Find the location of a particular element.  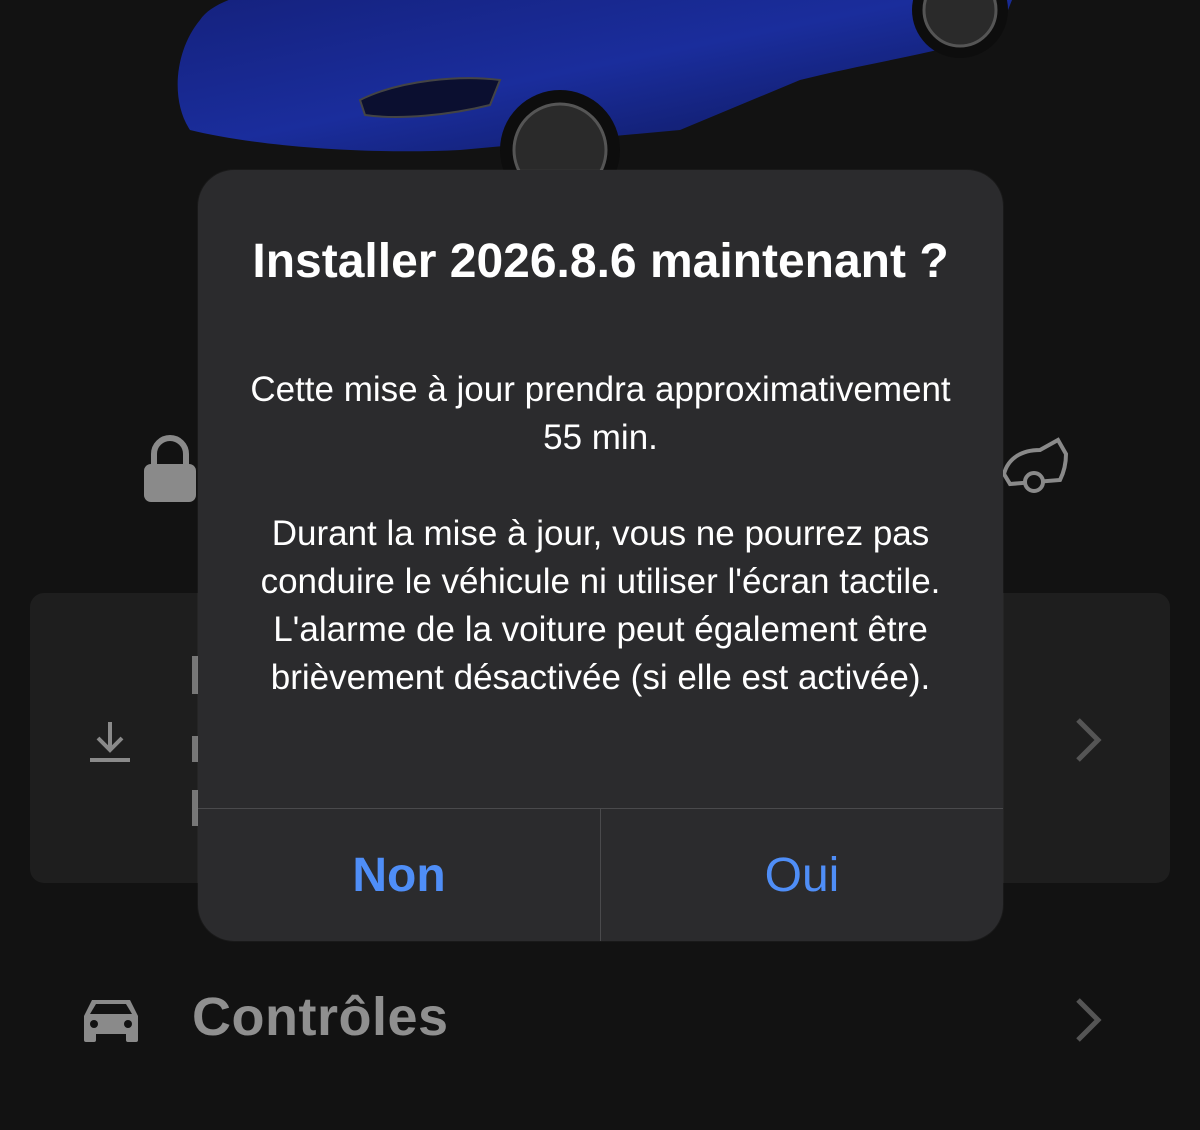

no-button: Non is located at coordinates (399, 875).